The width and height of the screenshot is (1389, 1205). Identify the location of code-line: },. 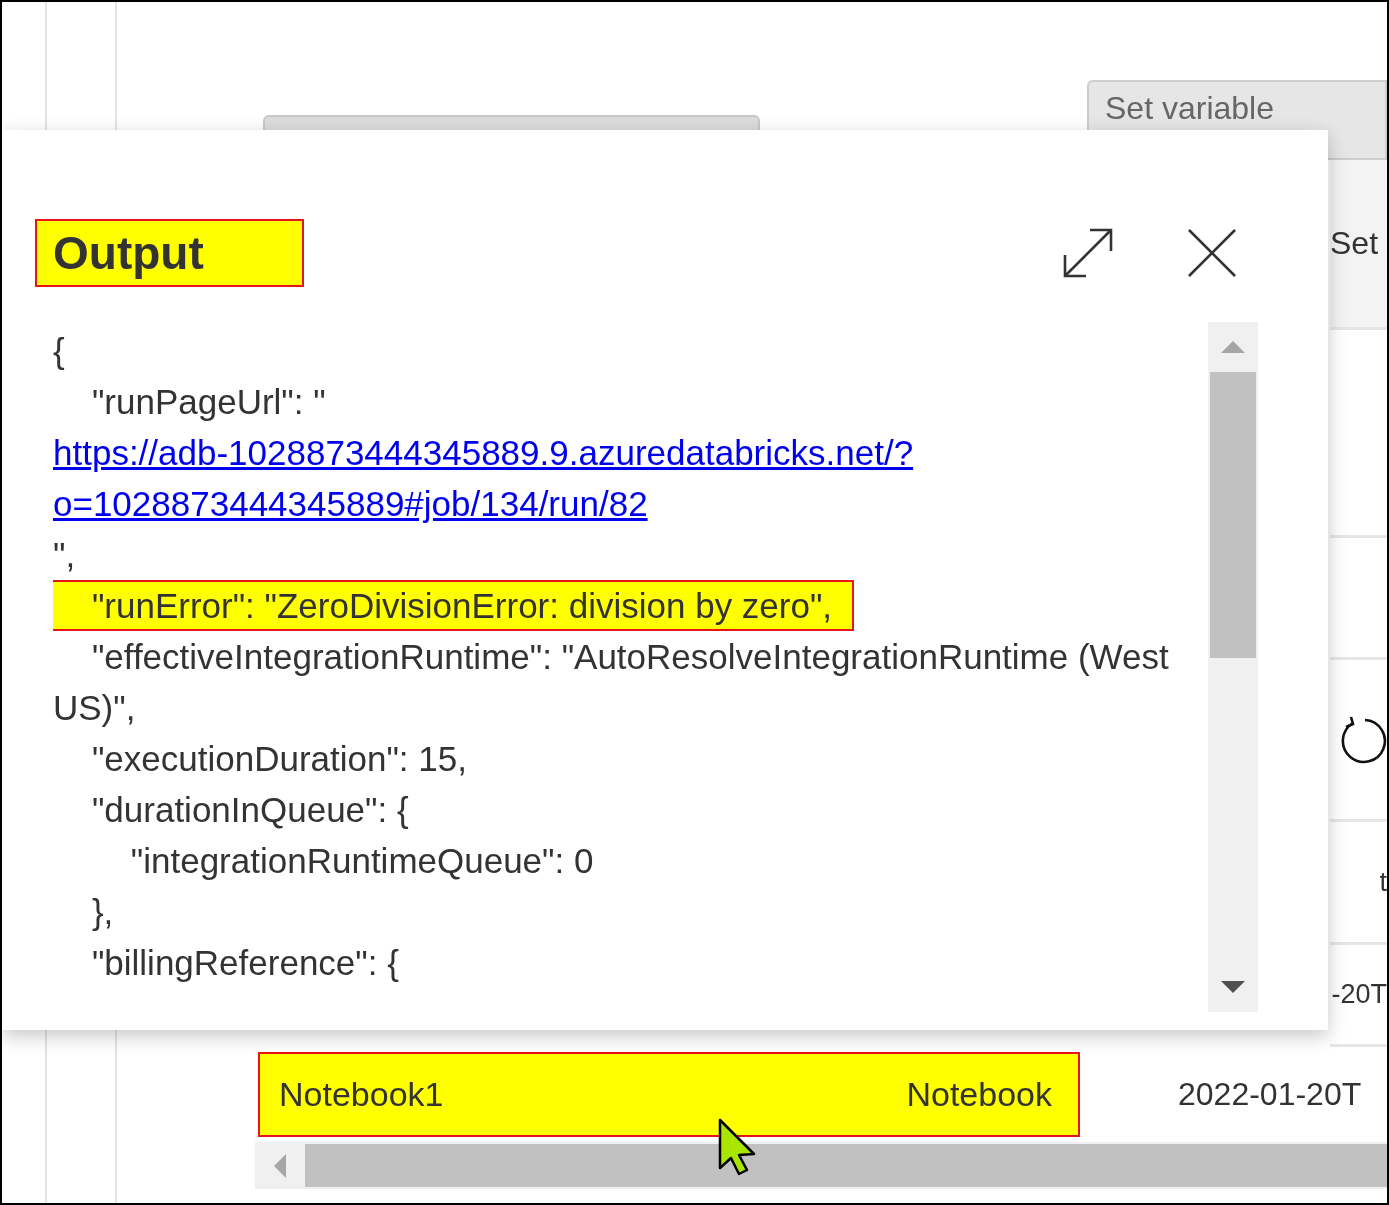
(102, 912).